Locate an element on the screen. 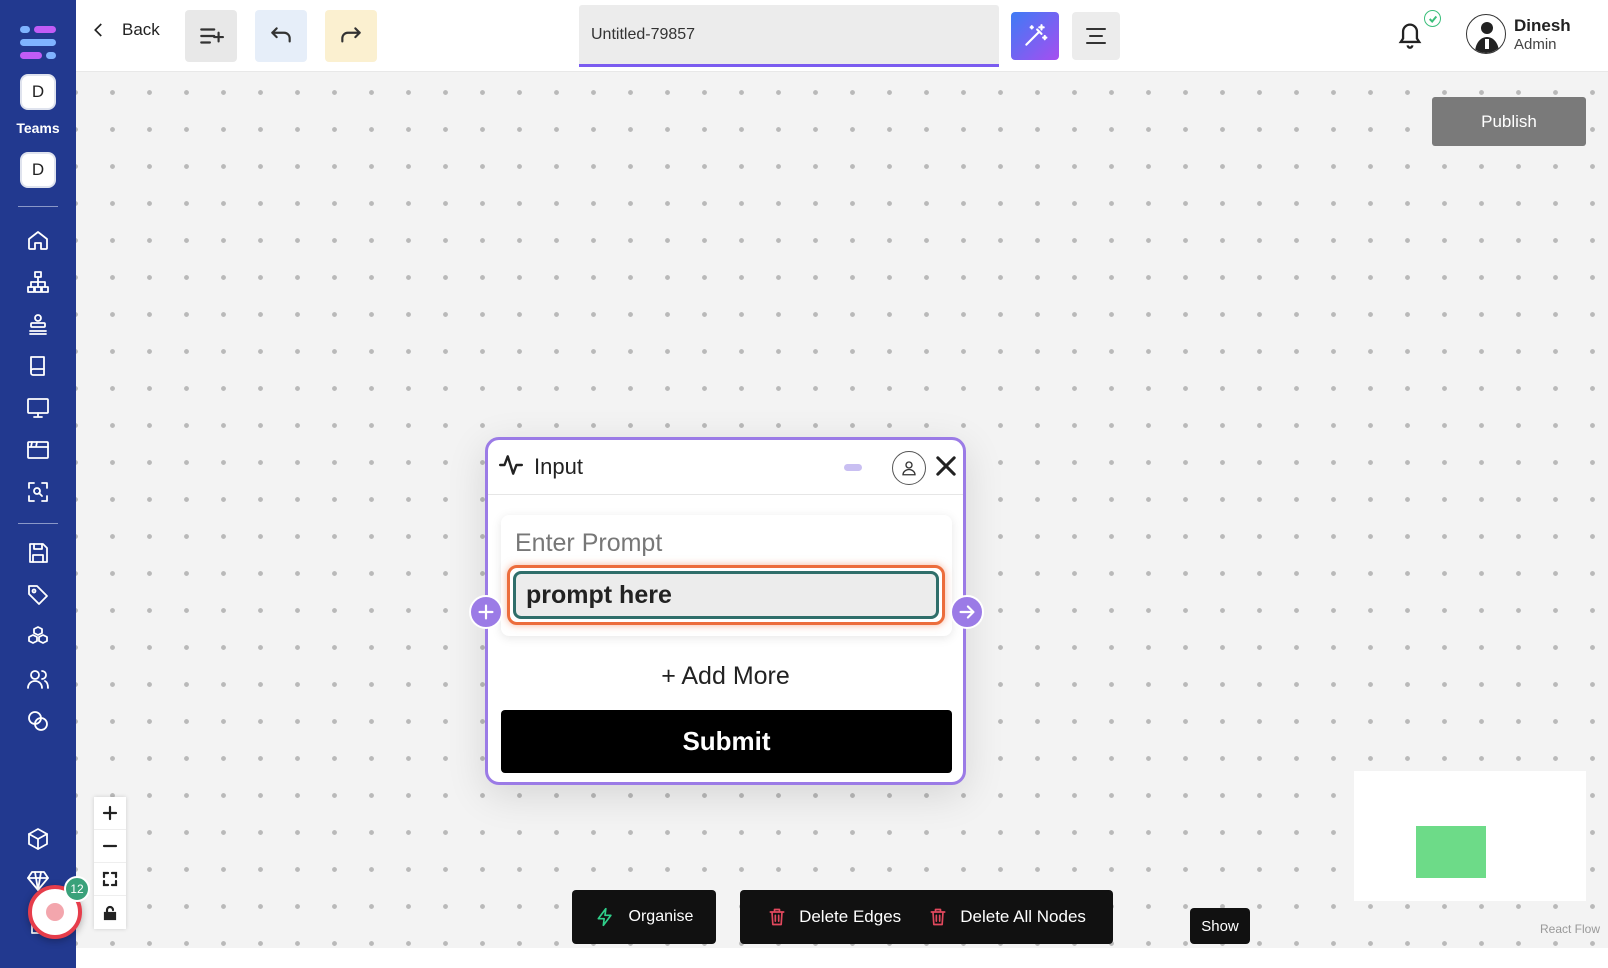 This screenshot has height=968, width=1608. user-name: Dinesh is located at coordinates (1542, 25).